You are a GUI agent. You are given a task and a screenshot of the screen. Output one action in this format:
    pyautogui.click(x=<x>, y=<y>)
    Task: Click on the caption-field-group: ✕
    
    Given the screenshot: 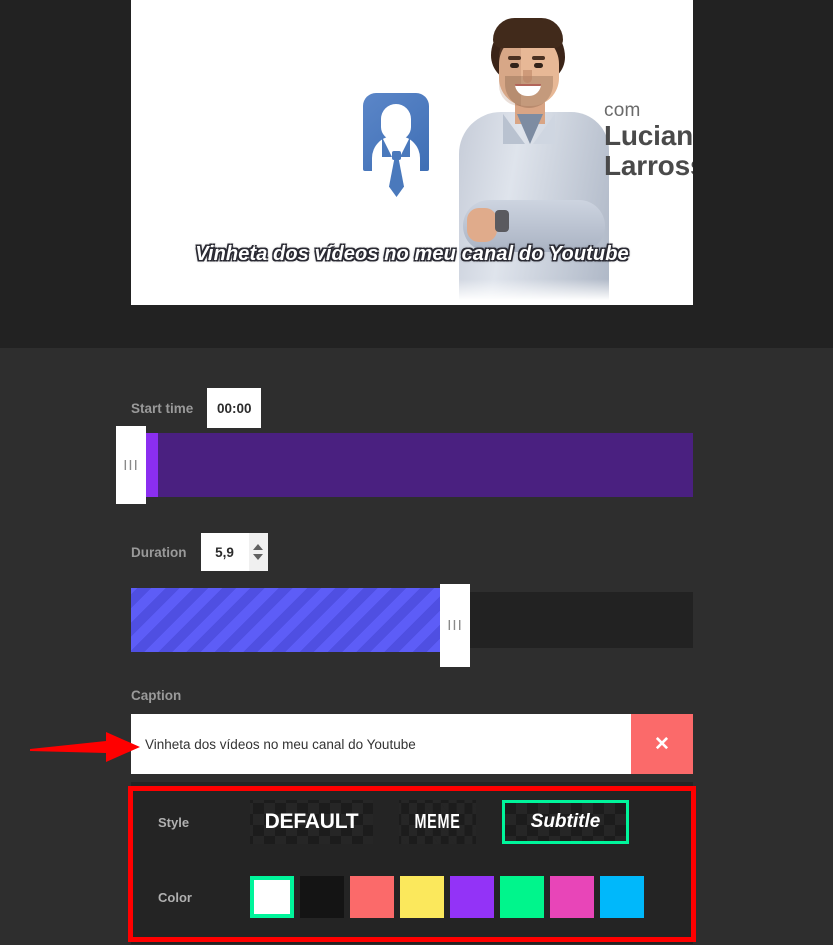 What is the action you would take?
    pyautogui.click(x=412, y=744)
    